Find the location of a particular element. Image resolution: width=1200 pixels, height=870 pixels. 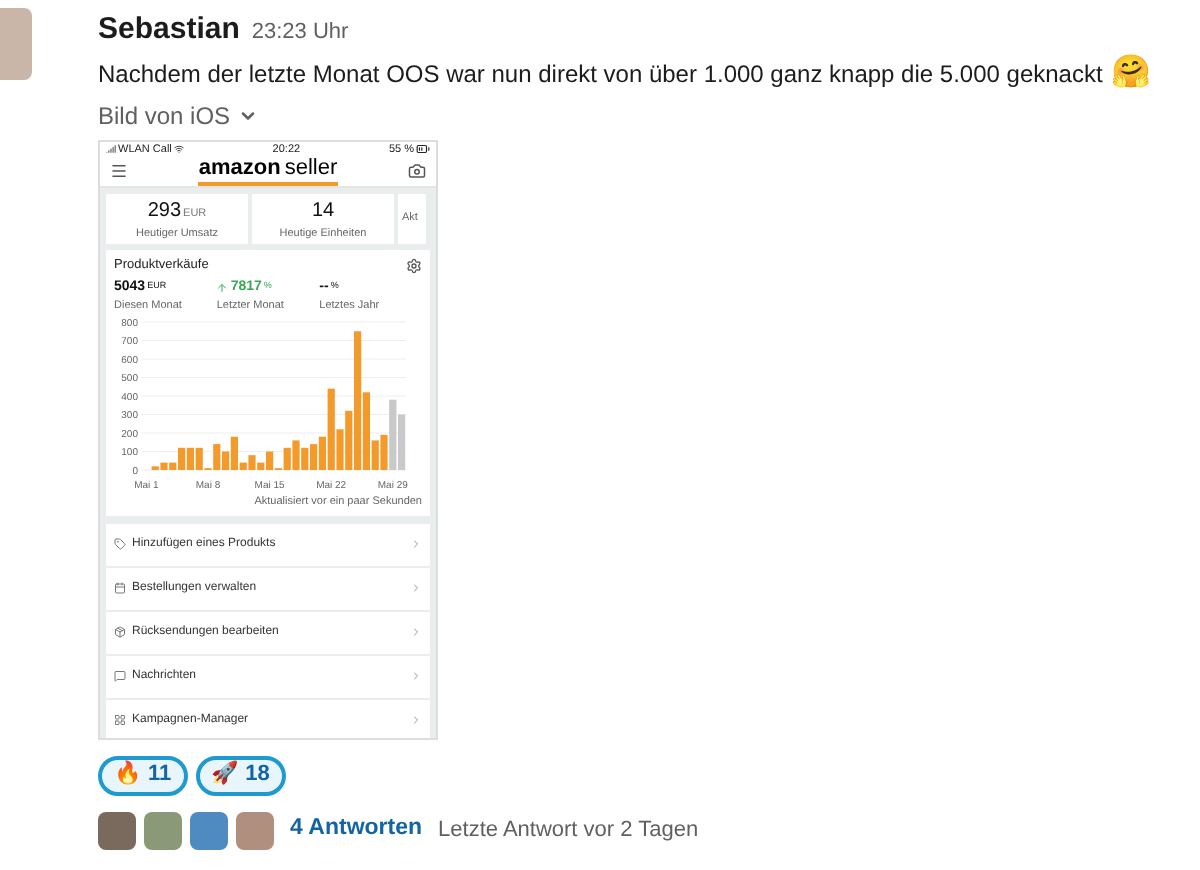

signal-icon is located at coordinates (111, 149).